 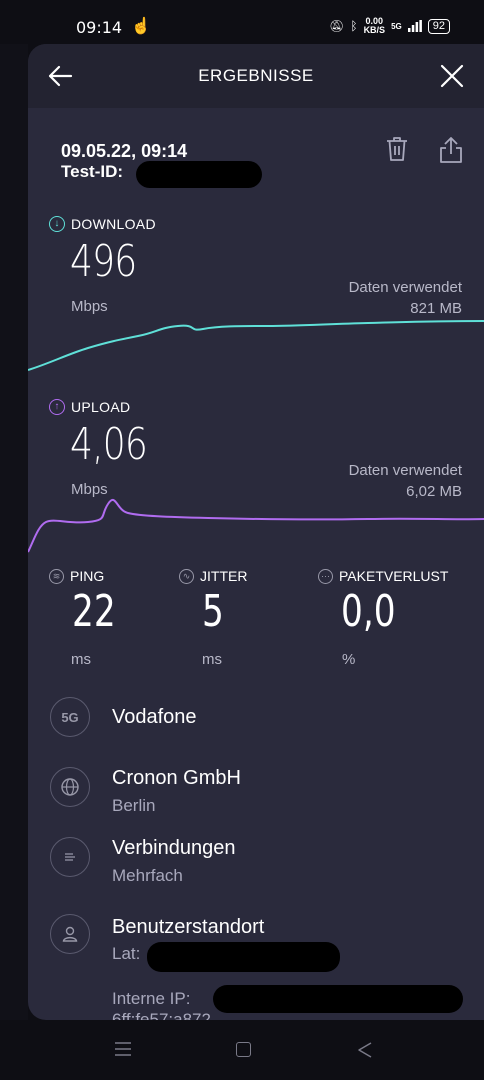 What do you see at coordinates (56, 576) in the screenshot?
I see `ping-icon: ≋` at bounding box center [56, 576].